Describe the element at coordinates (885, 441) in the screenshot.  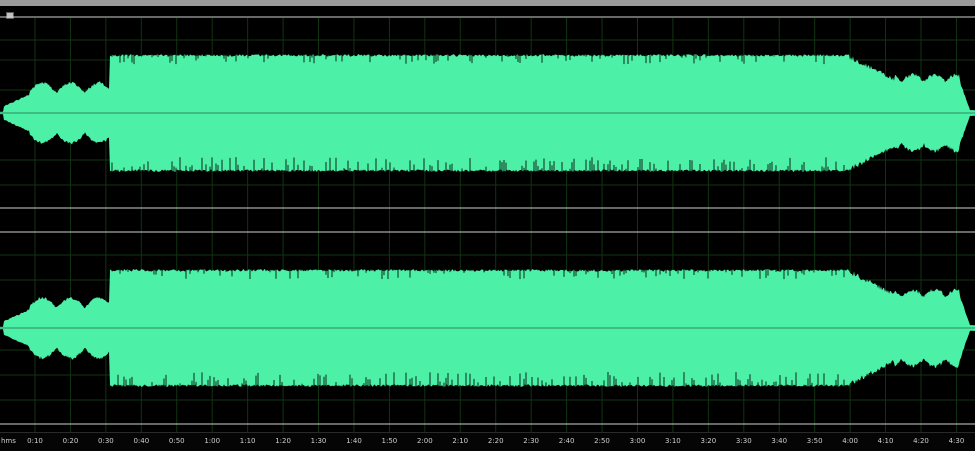
I see `ruler-tick-label: 4:10` at that location.